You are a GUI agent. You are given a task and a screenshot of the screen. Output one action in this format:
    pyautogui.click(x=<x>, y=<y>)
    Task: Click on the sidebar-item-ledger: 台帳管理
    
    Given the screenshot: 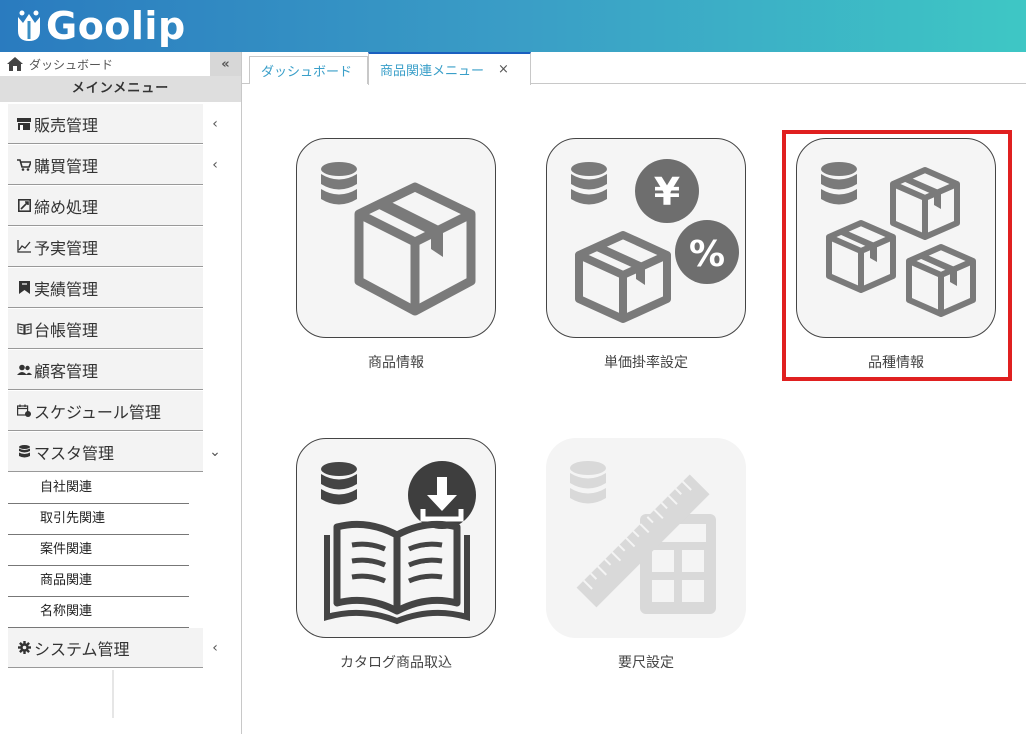 What is the action you would take?
    pyautogui.click(x=124, y=329)
    